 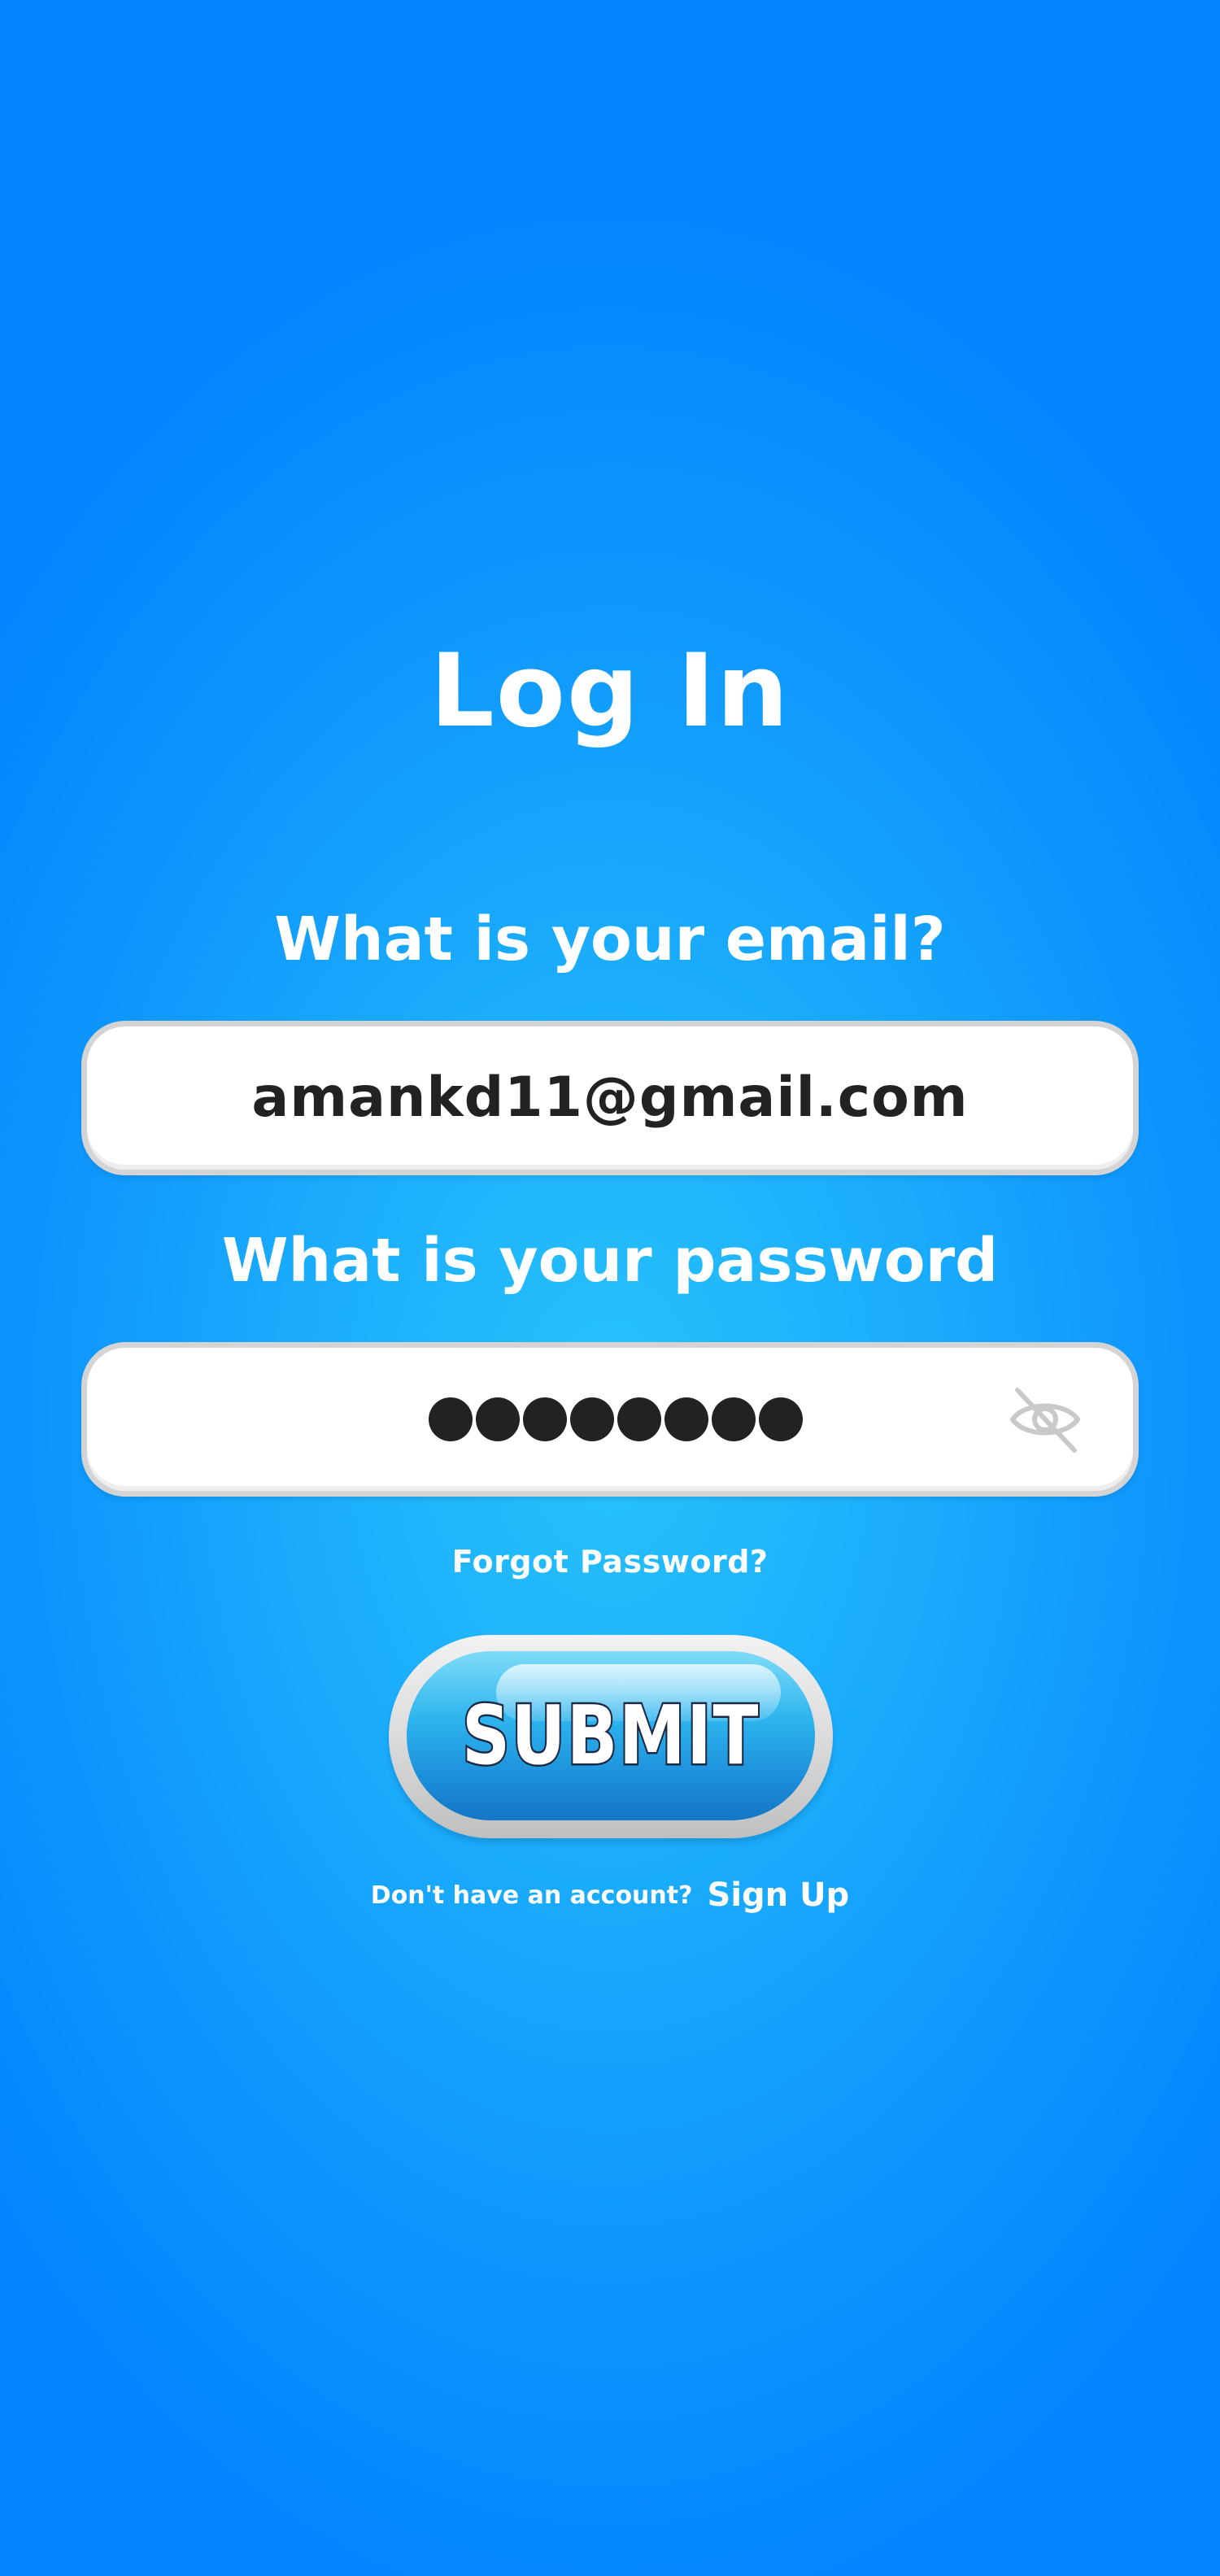 I want to click on password-field, so click(x=610, y=1419).